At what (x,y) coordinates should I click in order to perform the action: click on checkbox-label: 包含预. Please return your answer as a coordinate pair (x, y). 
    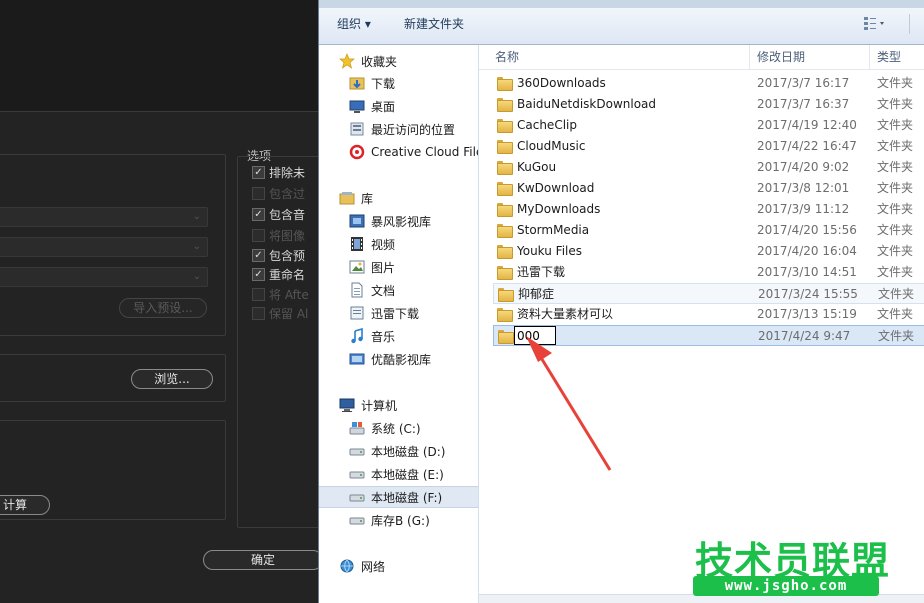
    Looking at the image, I should click on (287, 255).